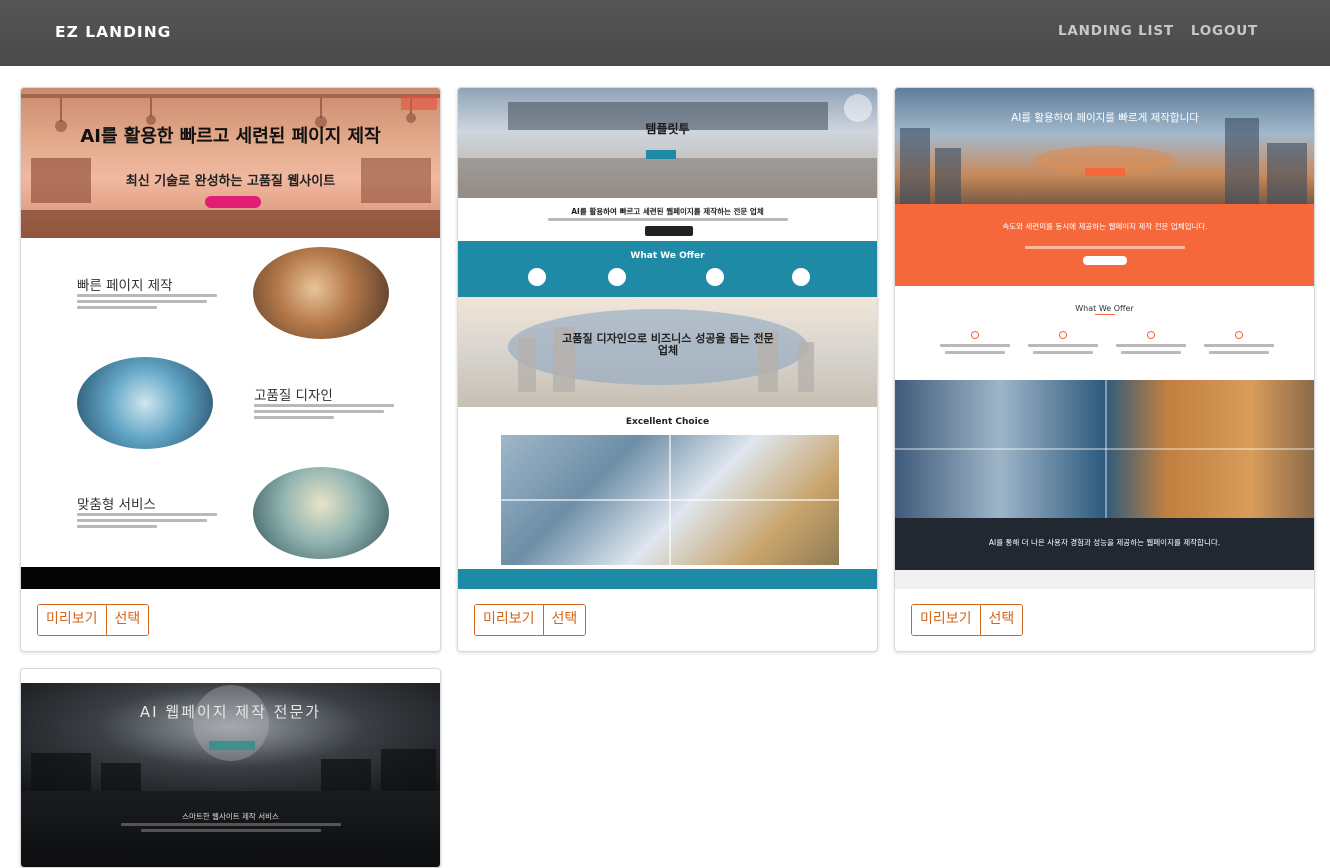 The width and height of the screenshot is (1330, 868). Describe the element at coordinates (125, 286) in the screenshot. I see `feature-title-1: 빠른 페이지 제작` at that location.